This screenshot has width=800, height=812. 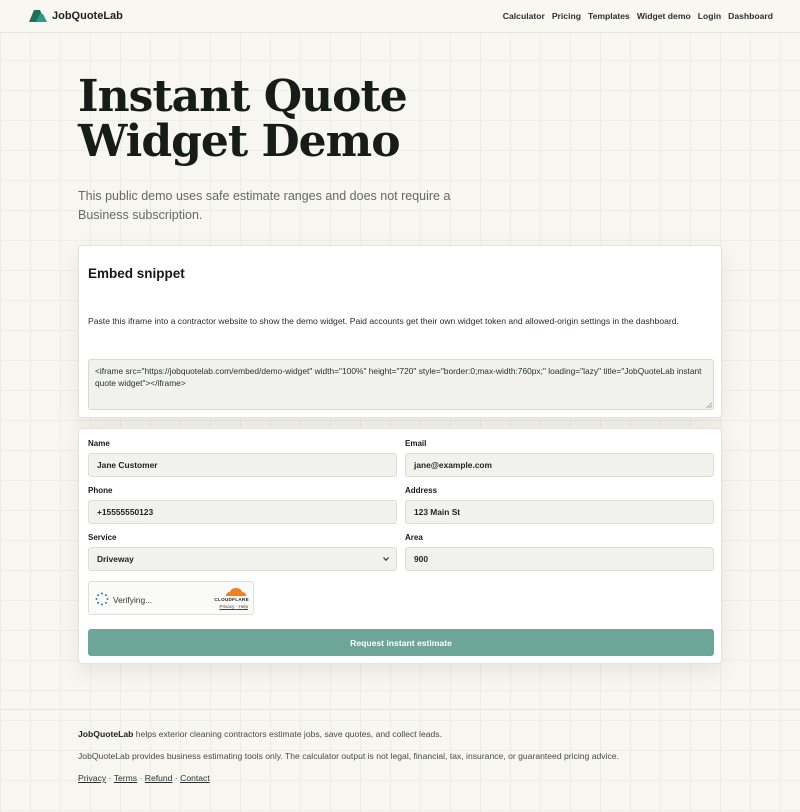 I want to click on service-select: Driveway, so click(x=242, y=559).